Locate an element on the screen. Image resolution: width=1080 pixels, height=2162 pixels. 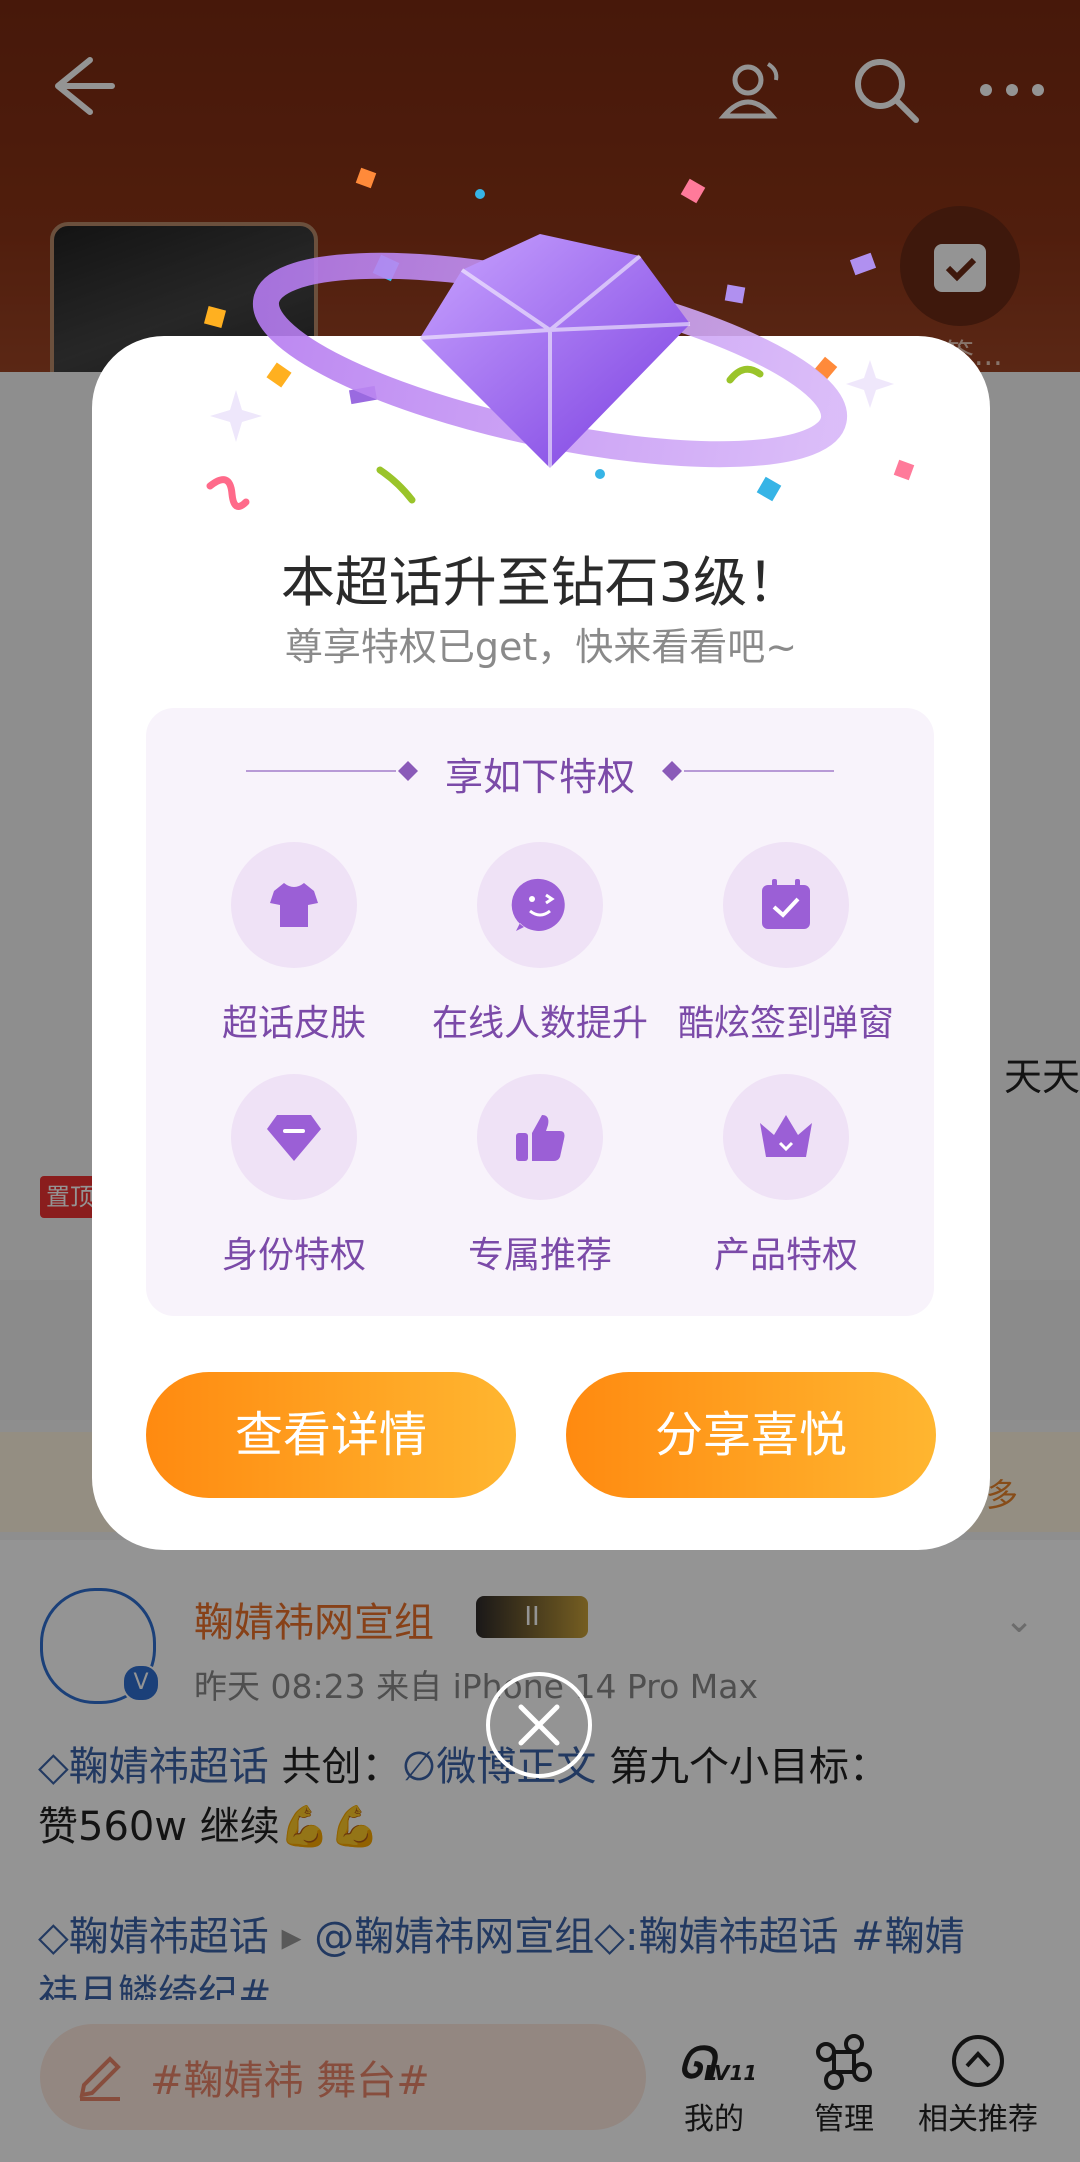
diamond-icon is located at coordinates (294, 1138).